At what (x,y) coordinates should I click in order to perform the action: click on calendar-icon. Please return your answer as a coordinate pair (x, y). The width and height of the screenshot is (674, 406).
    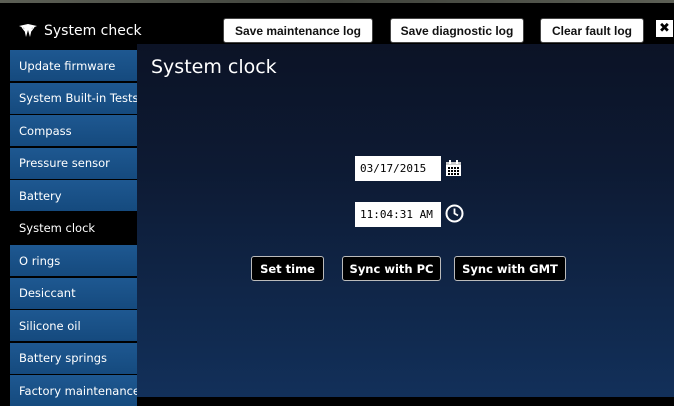
    Looking at the image, I should click on (453, 170).